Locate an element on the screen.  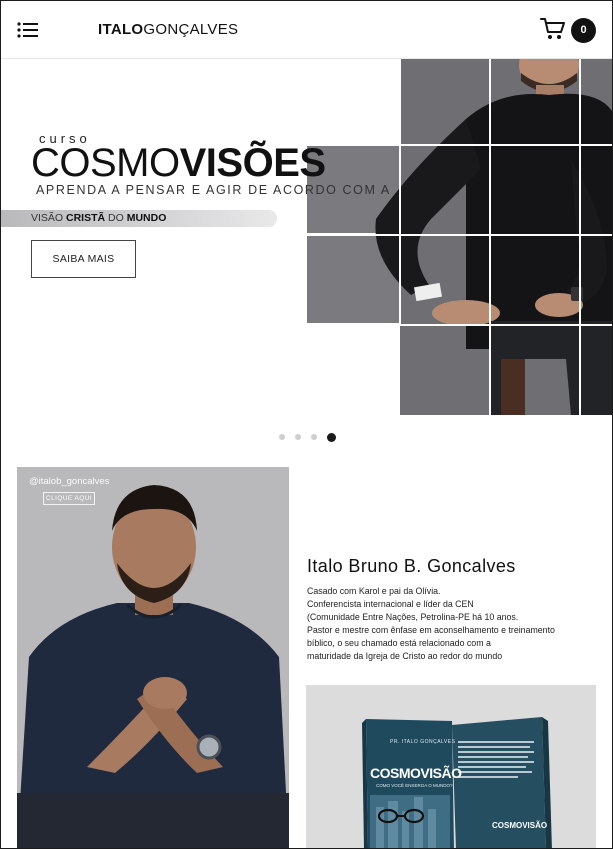
hero-title: COSMOVISÕES is located at coordinates (178, 163).